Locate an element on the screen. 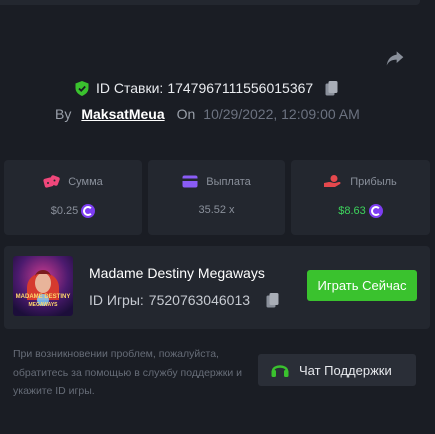 Image resolution: width=435 pixels, height=434 pixels. bet-id-row: ID Ставки: 1747967111556015367 is located at coordinates (206, 88).